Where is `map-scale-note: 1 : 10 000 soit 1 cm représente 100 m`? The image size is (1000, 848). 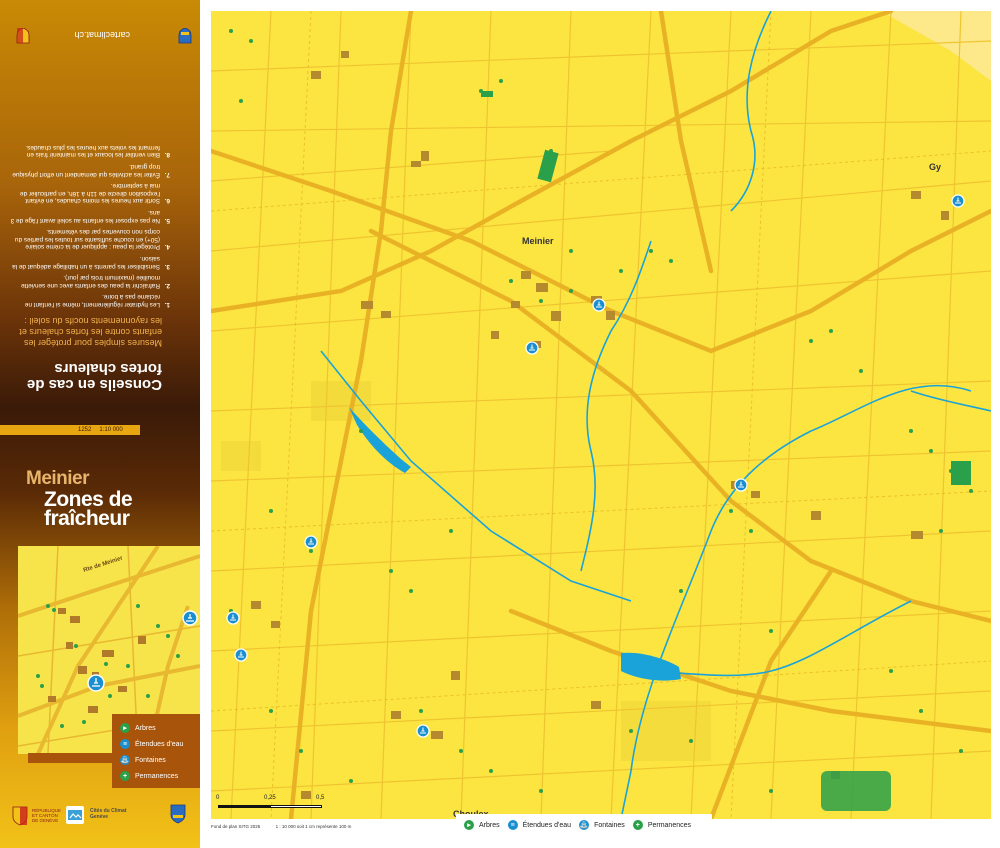 map-scale-note: 1 : 10 000 soit 1 cm représente 100 m is located at coordinates (313, 826).